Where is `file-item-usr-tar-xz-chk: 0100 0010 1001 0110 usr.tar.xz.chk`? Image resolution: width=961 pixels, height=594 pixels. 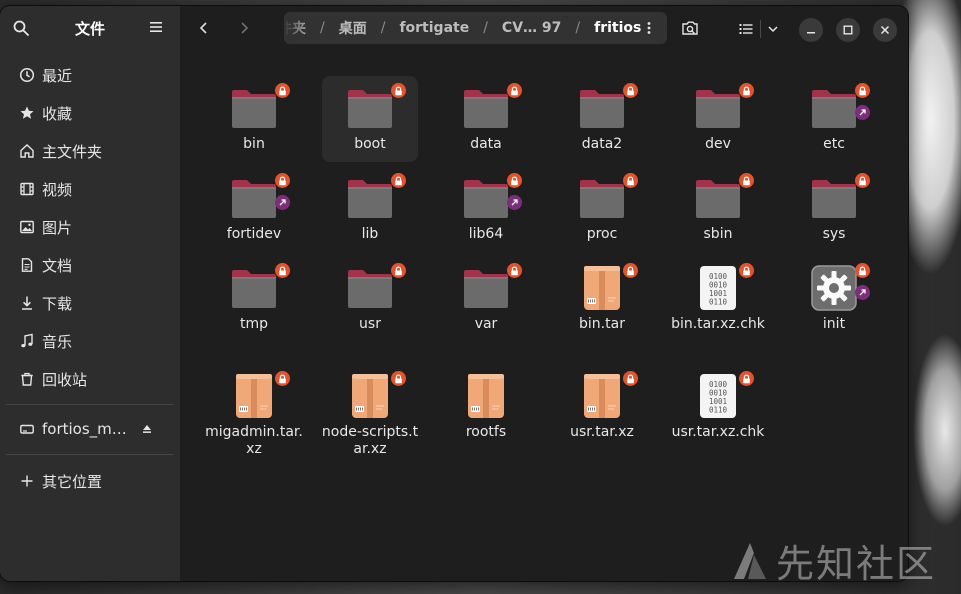 file-item-usr-tar-xz-chk: 0100 0010 1001 0110 usr.tar.xz.chk is located at coordinates (718, 407).